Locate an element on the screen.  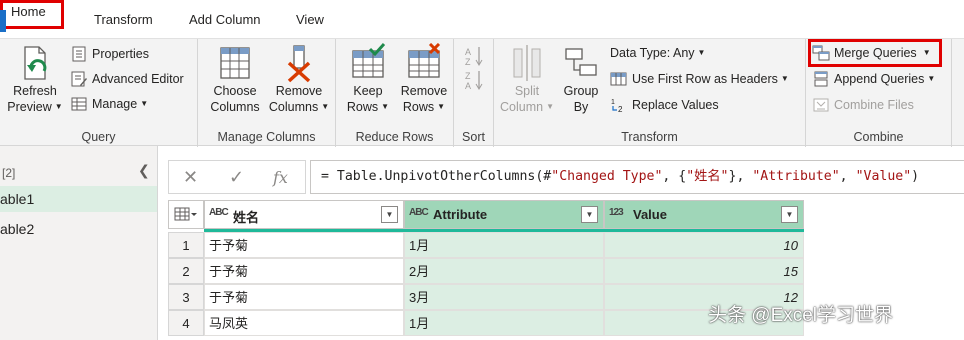
group-sort-label: Sort is located at coordinates (473, 137).